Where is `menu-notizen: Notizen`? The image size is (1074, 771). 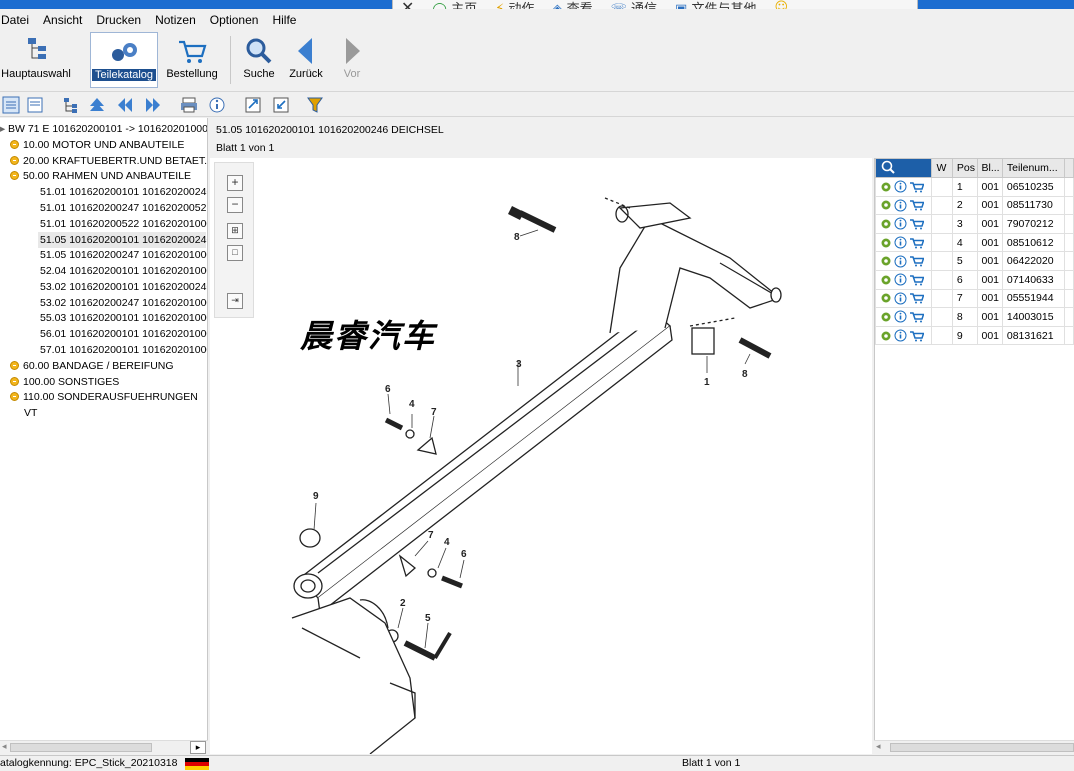
menu-notizen: Notizen is located at coordinates (179, 20).